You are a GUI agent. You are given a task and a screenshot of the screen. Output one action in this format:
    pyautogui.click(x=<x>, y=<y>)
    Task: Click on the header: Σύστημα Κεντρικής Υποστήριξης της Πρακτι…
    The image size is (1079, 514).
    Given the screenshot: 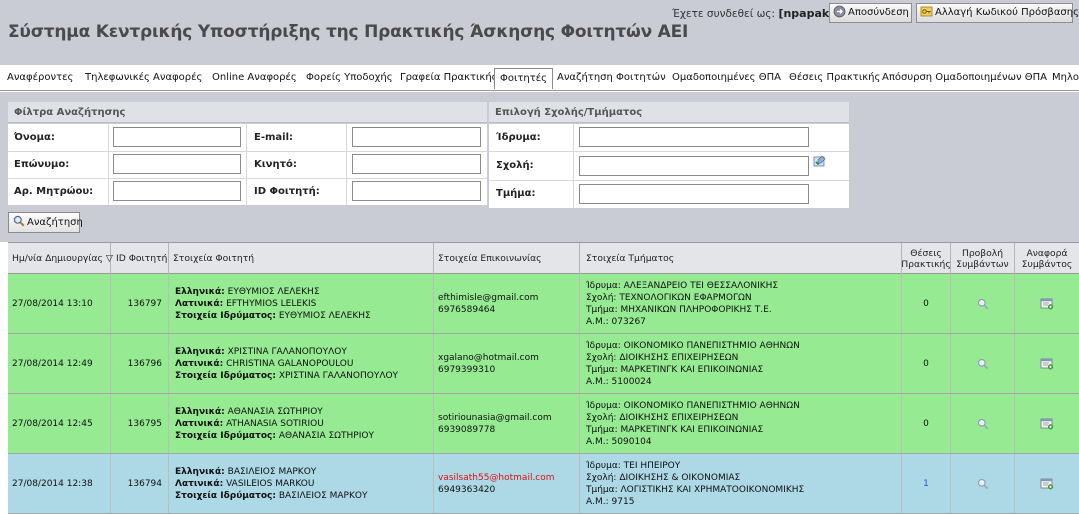 What is the action you would take?
    pyautogui.click(x=539, y=32)
    